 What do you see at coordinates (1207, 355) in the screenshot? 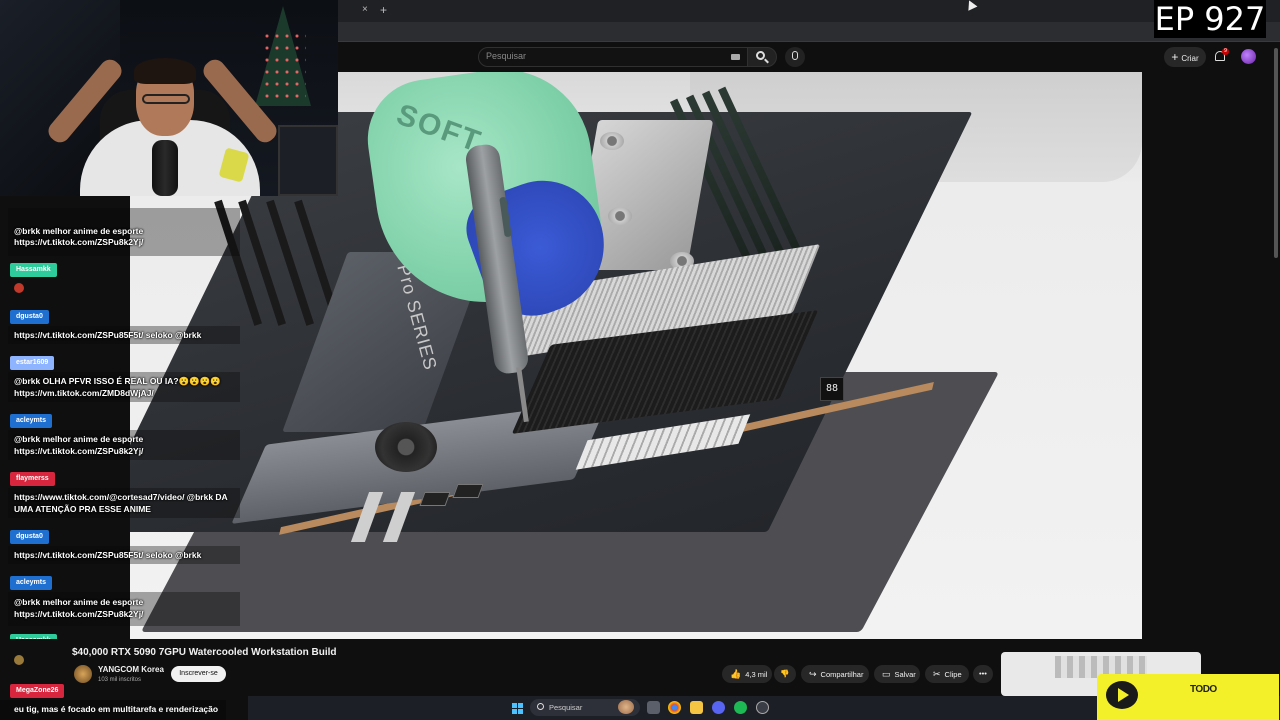
I see `video-side-area` at bounding box center [1207, 355].